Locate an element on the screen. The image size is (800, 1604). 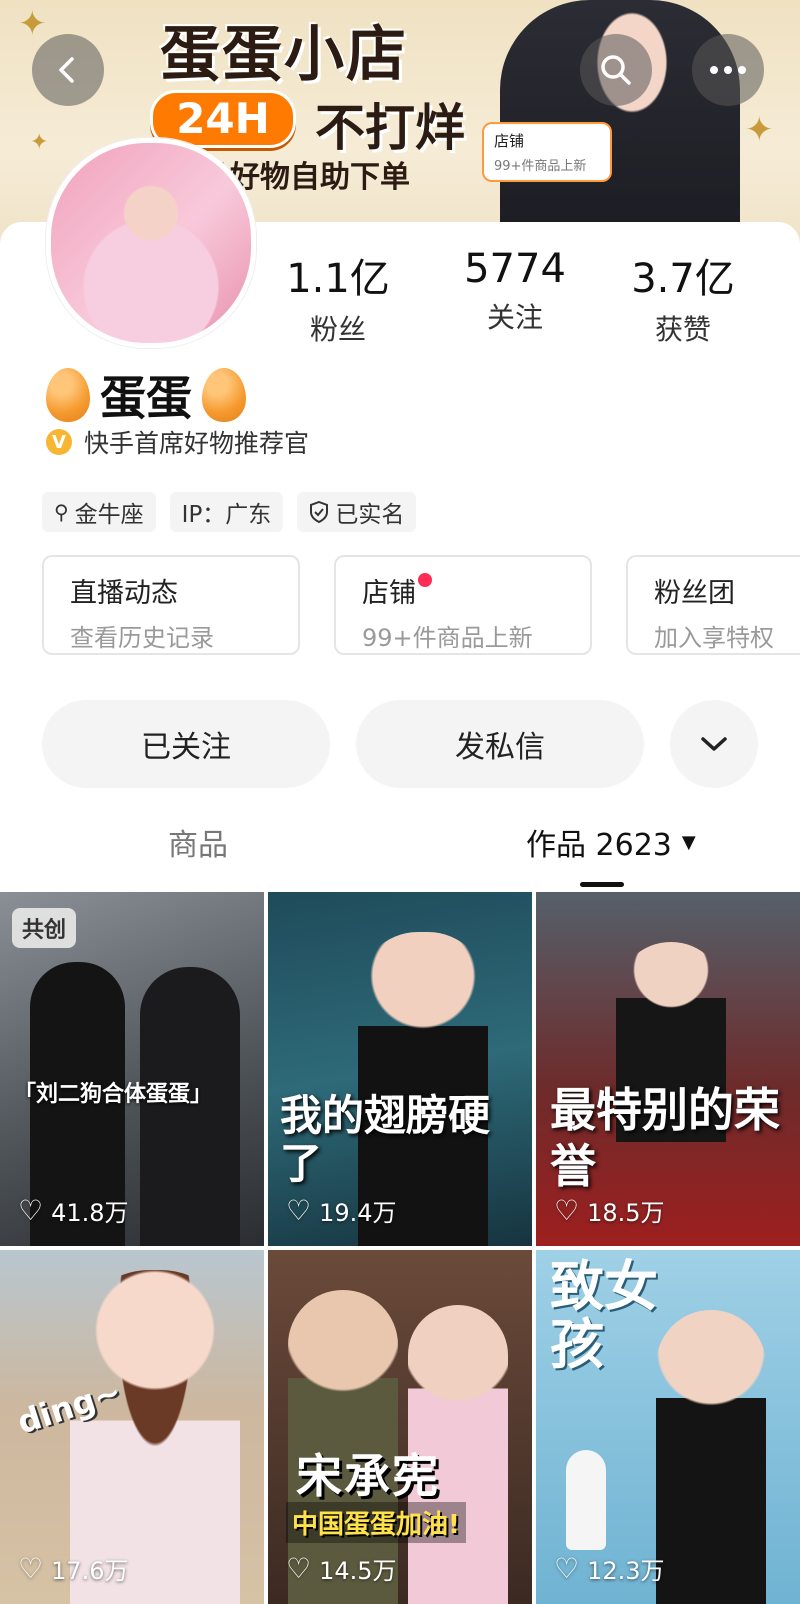
verification-row: V 快手首席好物推荐官 is located at coordinates (177, 442).